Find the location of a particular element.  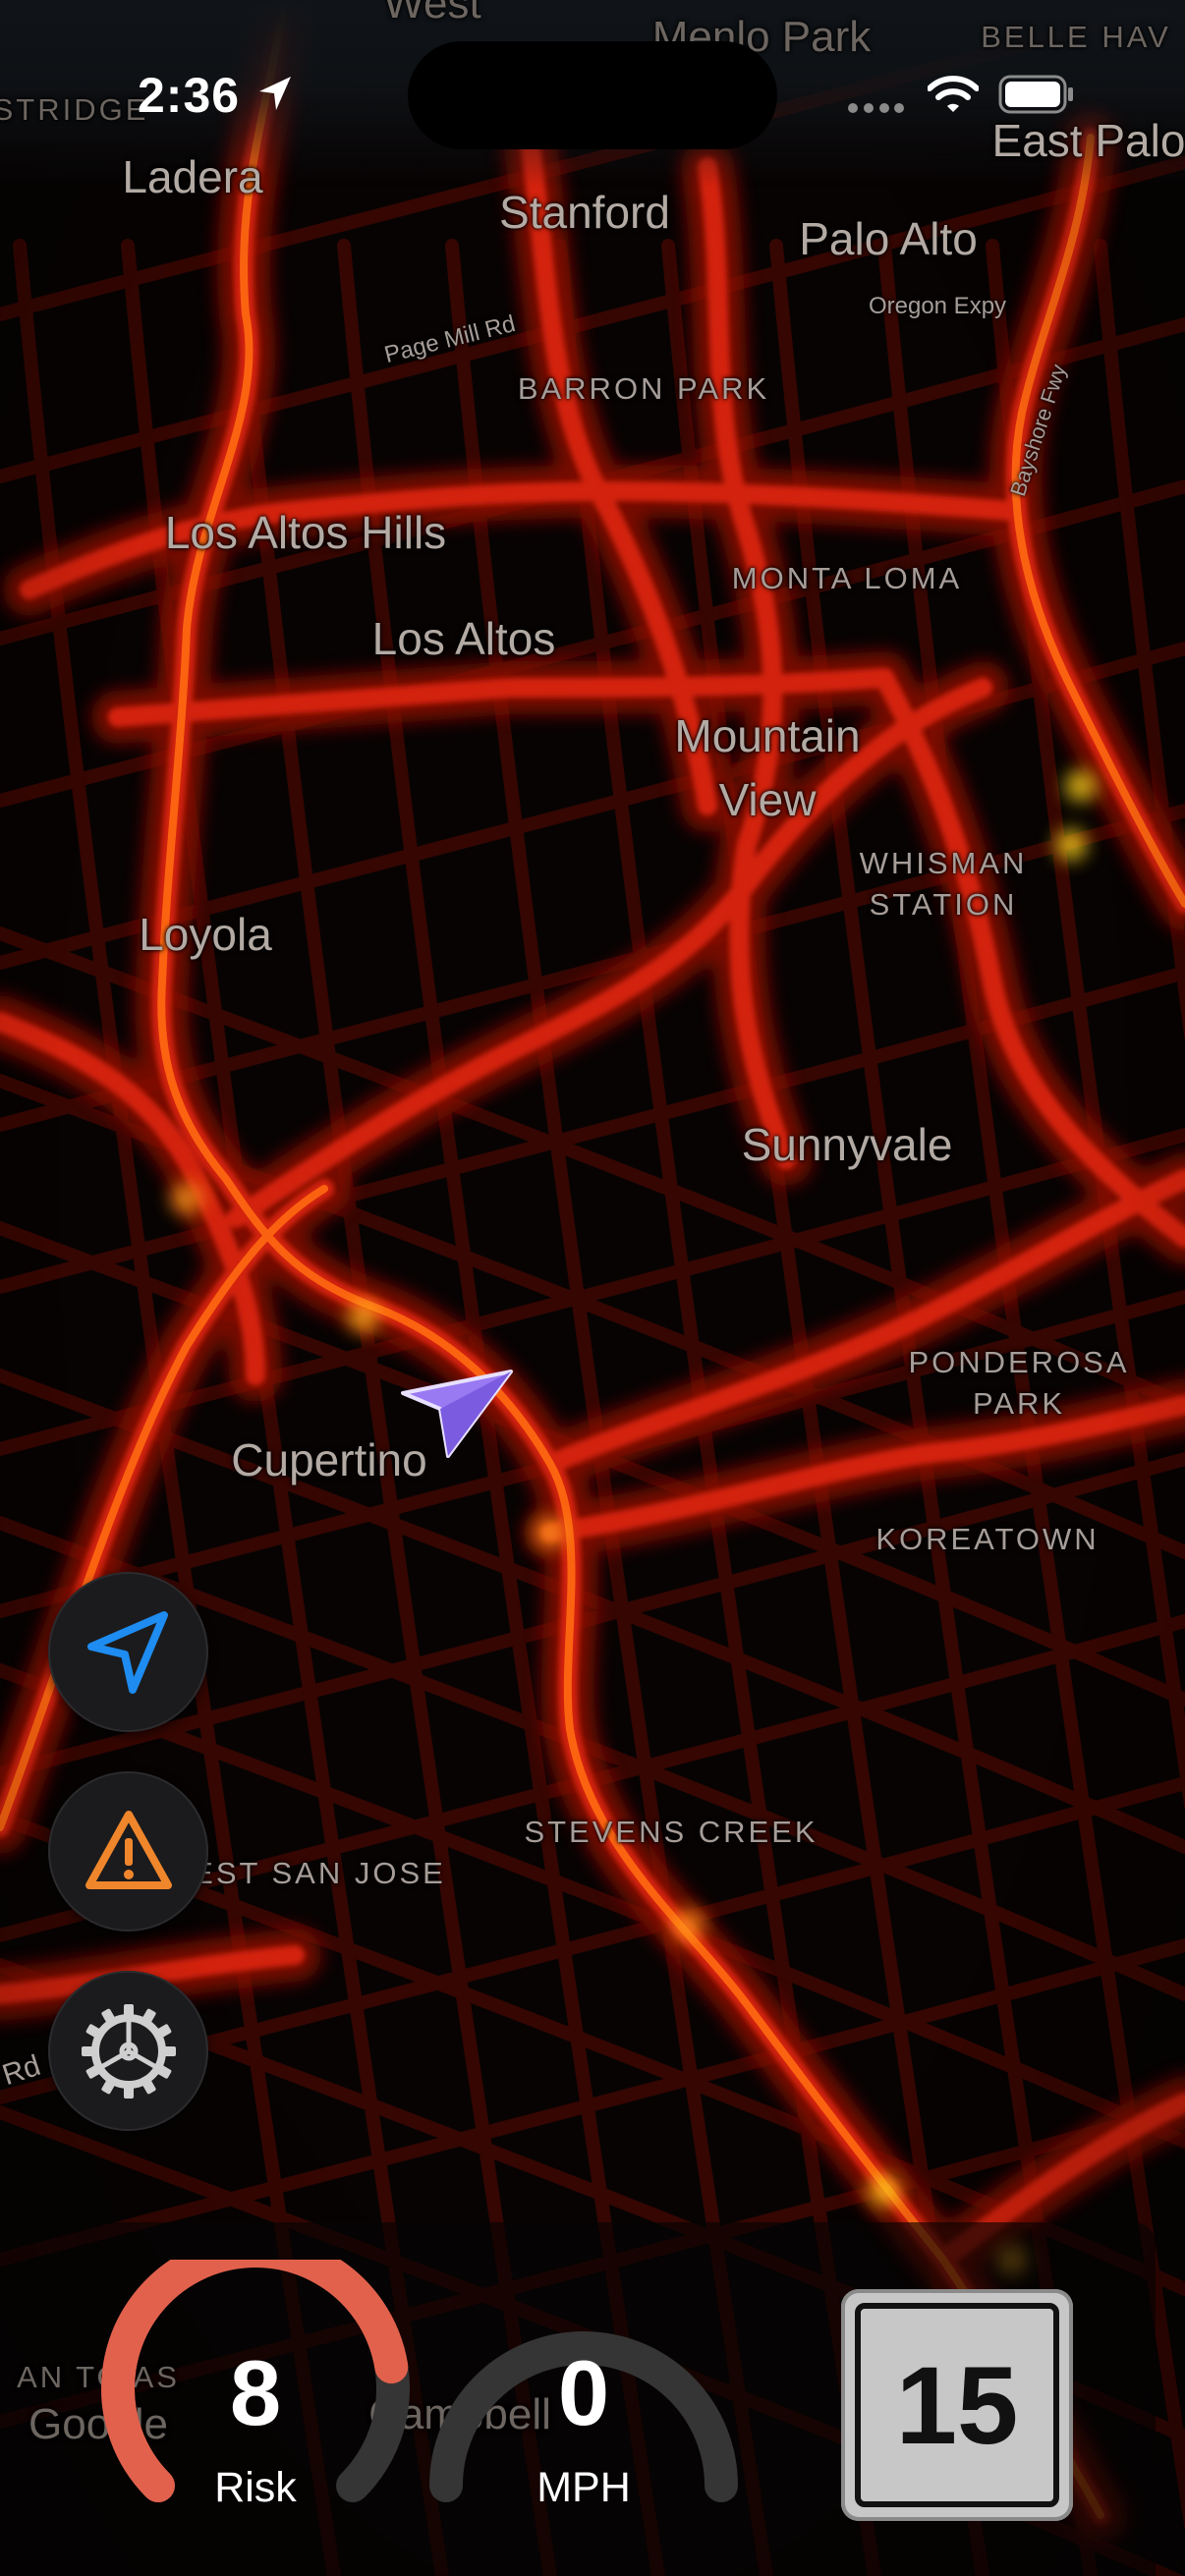

map-label-belle-haven: BELLE HAV is located at coordinates (1076, 37).